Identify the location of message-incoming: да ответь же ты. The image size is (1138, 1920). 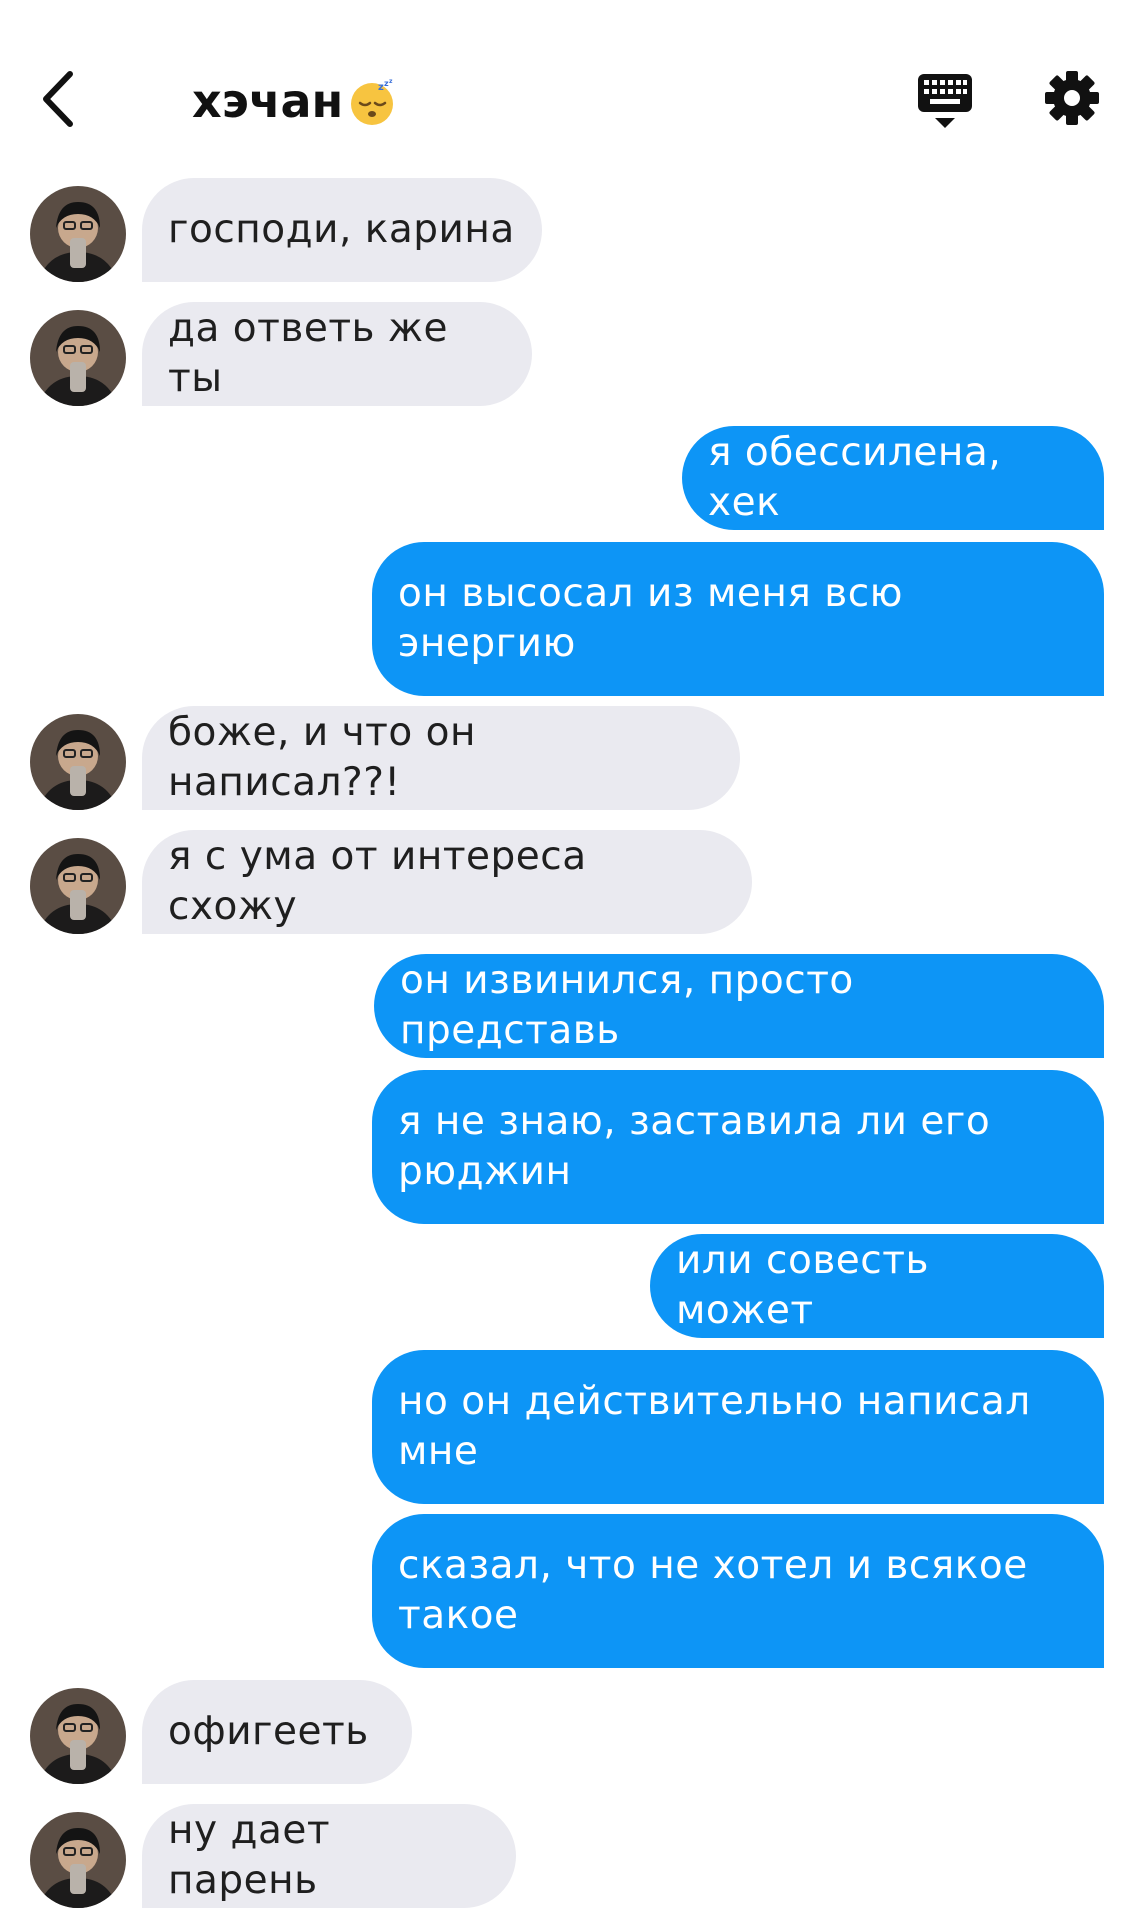
(337, 354).